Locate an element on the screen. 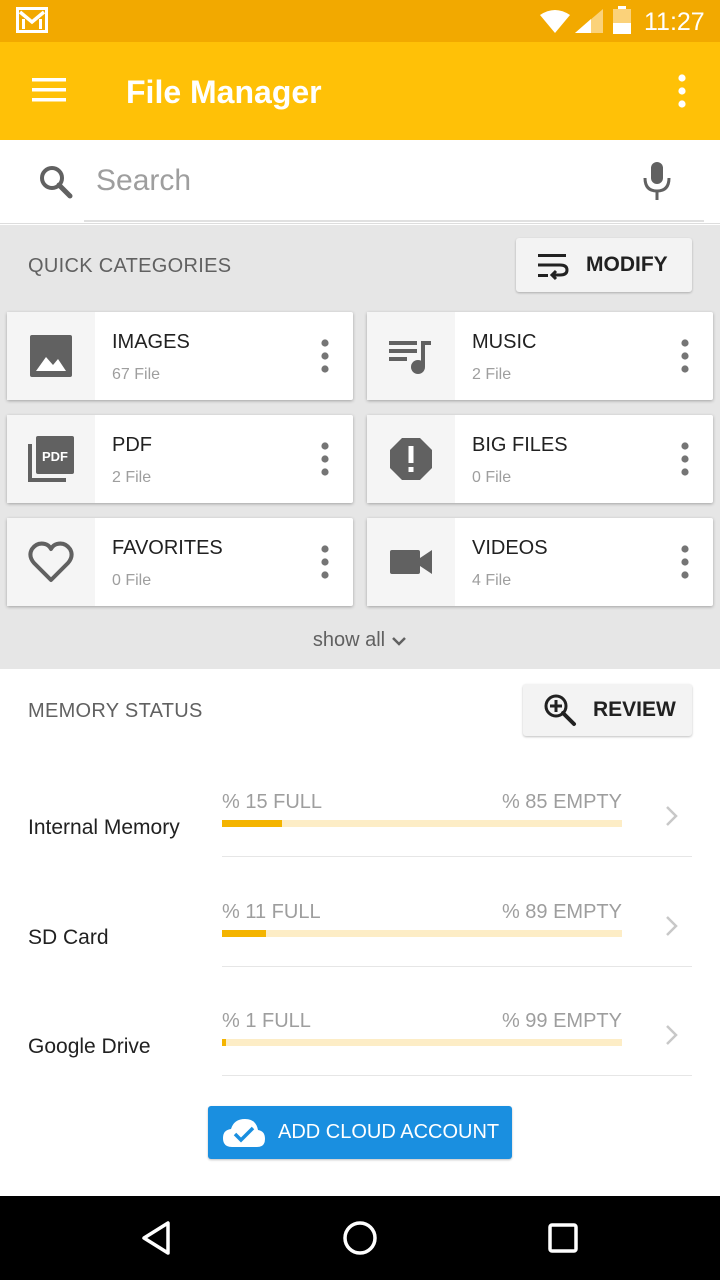 This screenshot has height=1280, width=720. back-icon is located at coordinates (158, 1238).